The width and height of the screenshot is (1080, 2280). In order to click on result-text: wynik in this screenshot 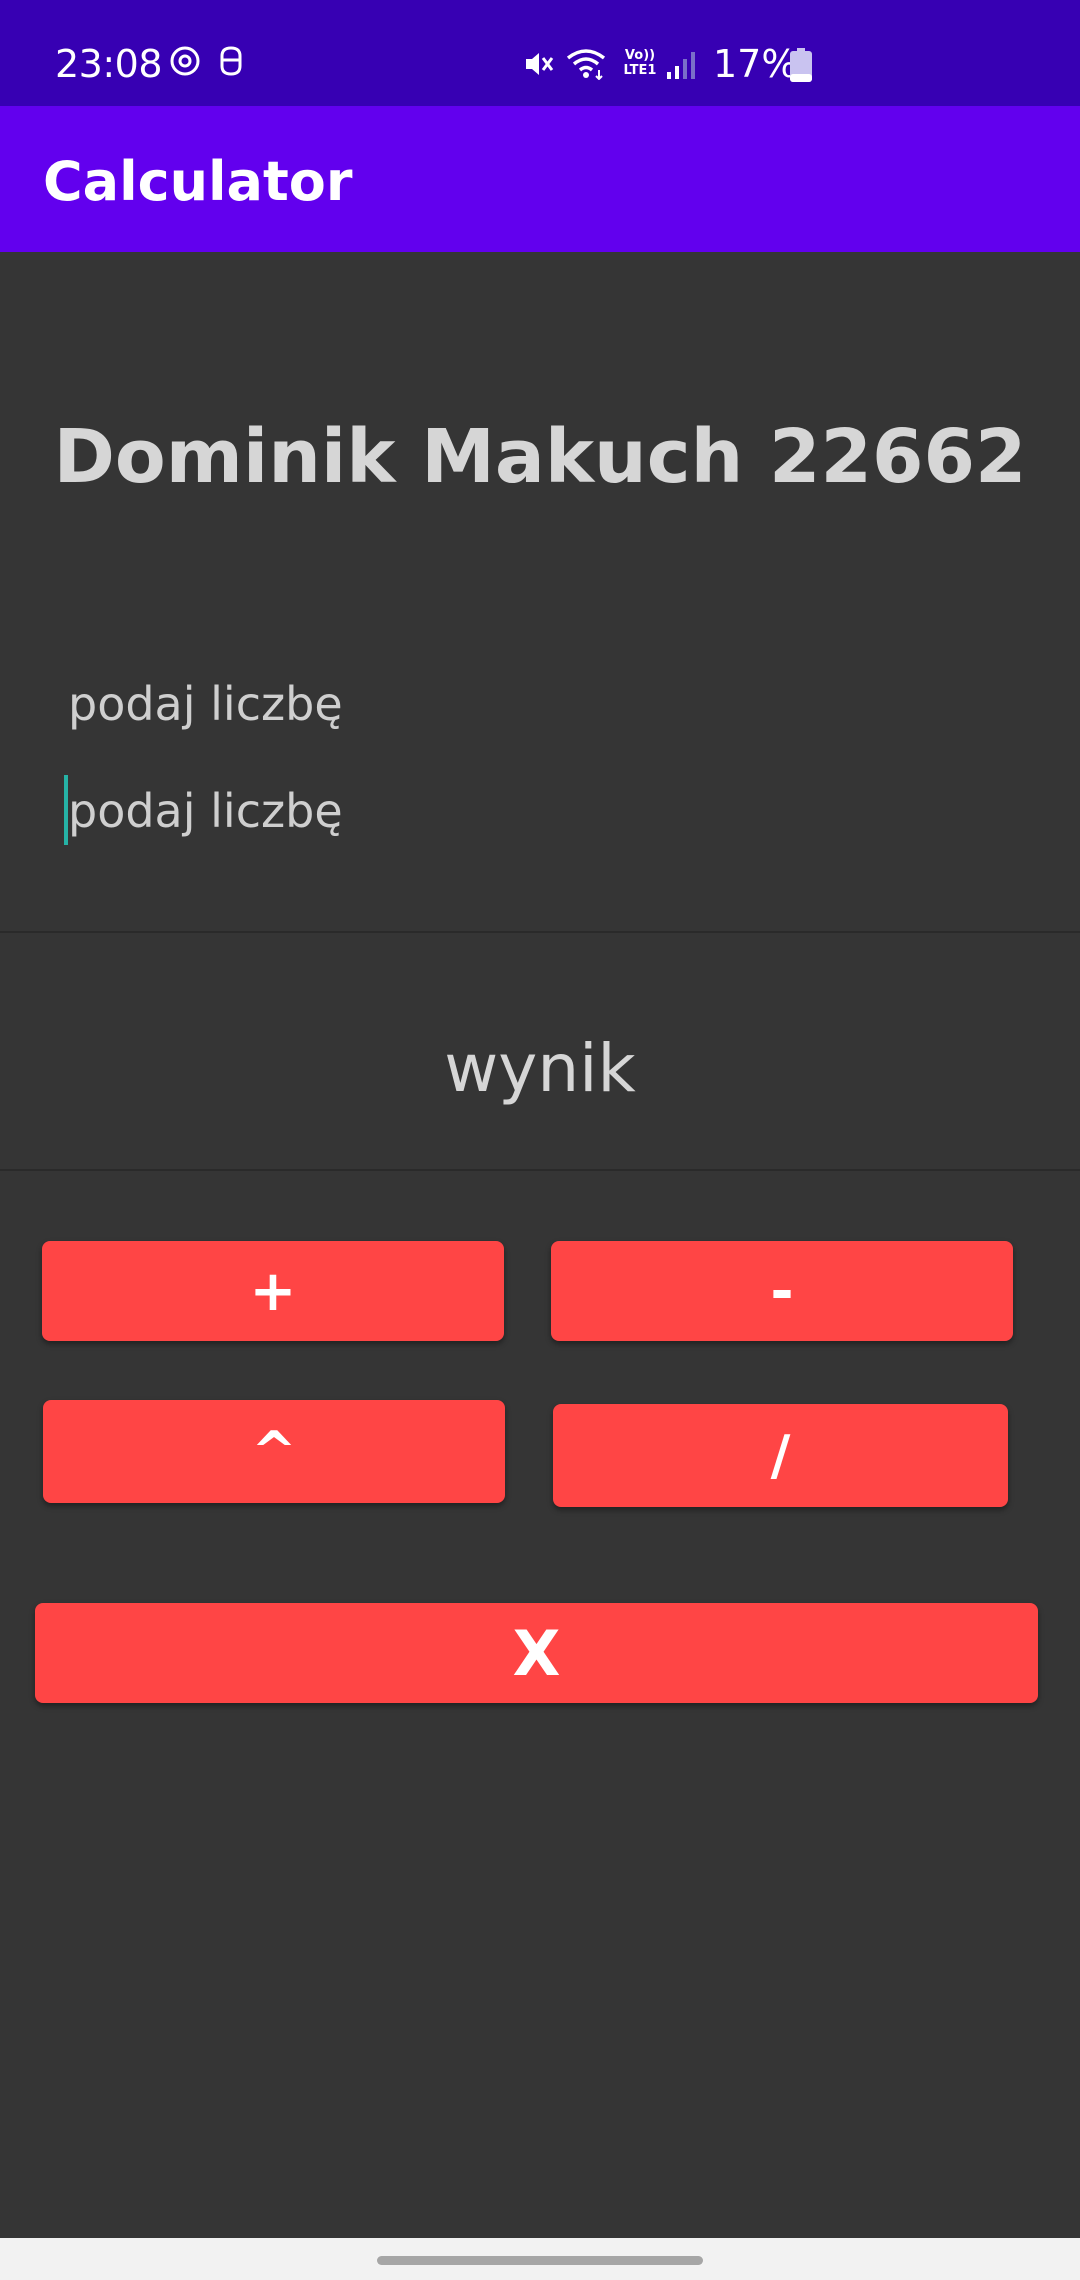, I will do `click(540, 1068)`.